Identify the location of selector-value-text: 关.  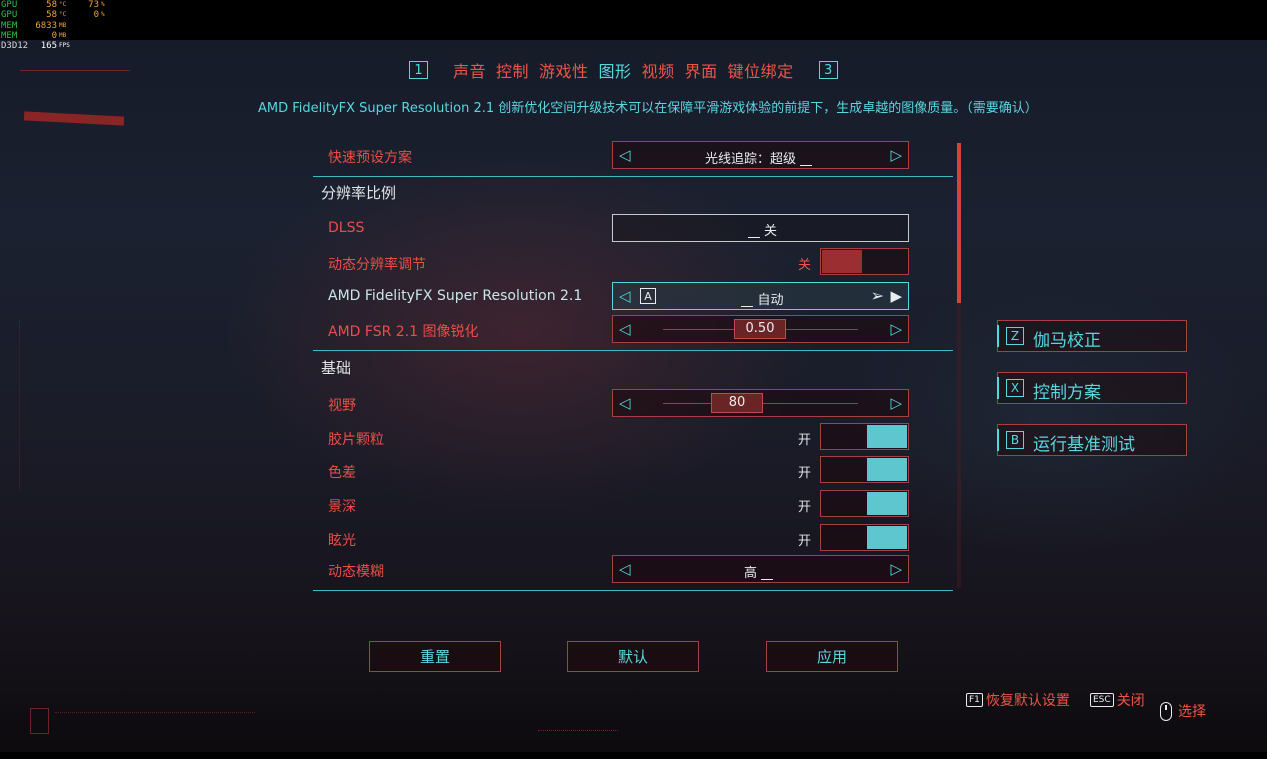
(770, 231).